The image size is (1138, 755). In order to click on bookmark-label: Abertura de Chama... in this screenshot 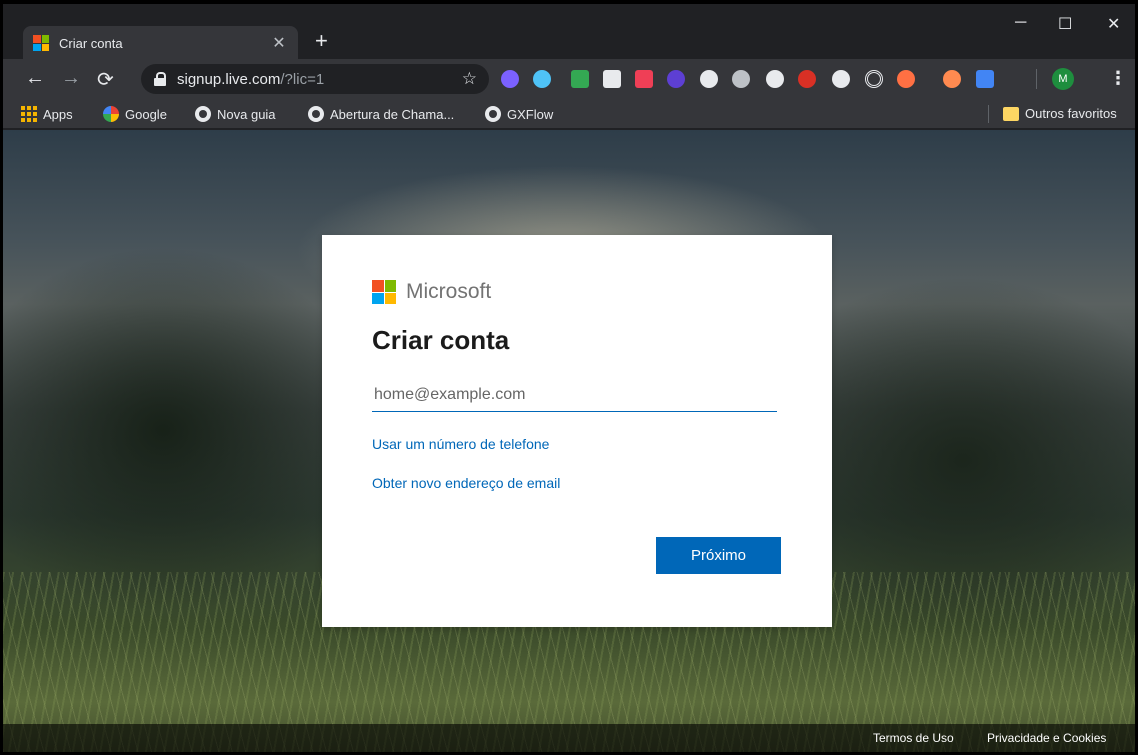, I will do `click(392, 114)`.